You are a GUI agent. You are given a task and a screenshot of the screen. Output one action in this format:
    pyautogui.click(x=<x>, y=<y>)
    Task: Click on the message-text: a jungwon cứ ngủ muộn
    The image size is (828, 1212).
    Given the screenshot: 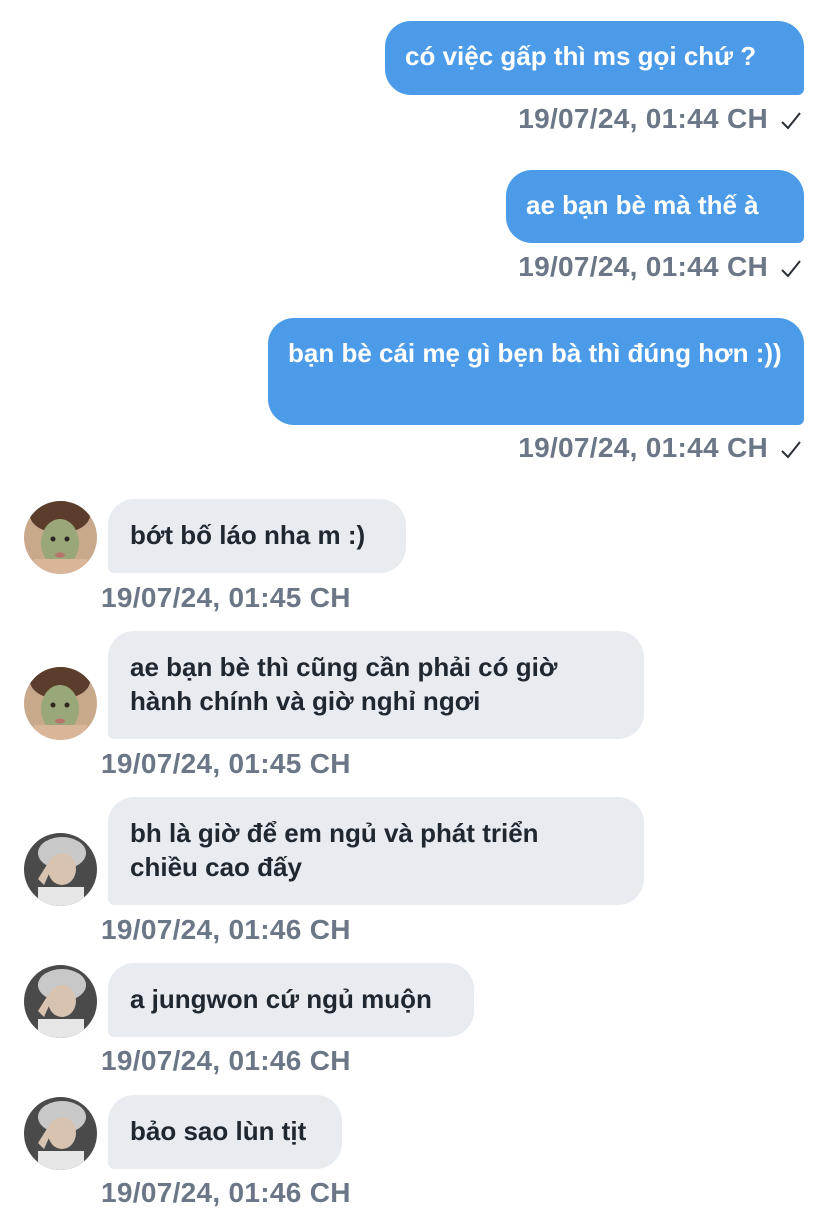 What is the action you would take?
    pyautogui.click(x=281, y=999)
    